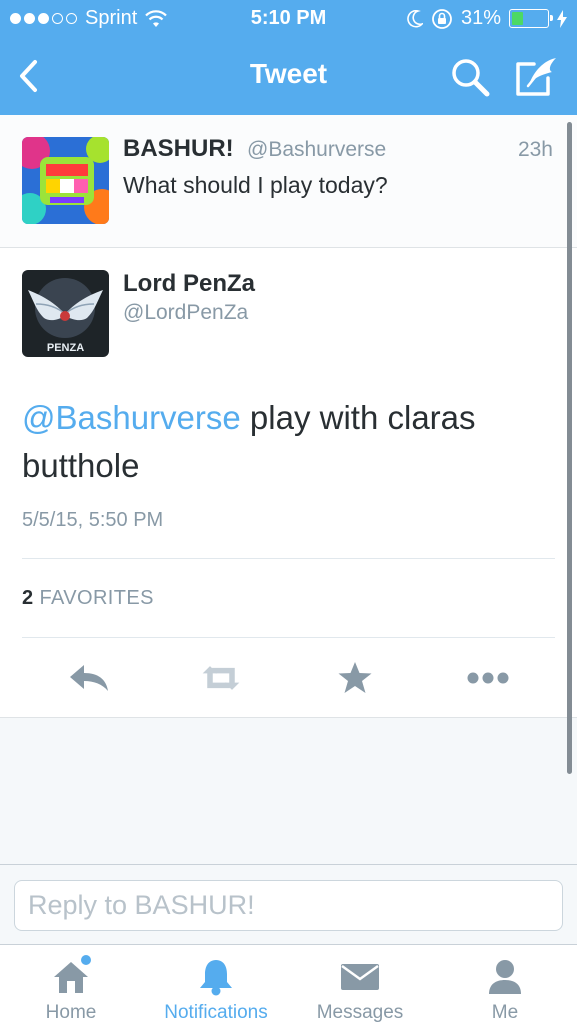 This screenshot has height=1024, width=577. Describe the element at coordinates (178, 149) in the screenshot. I see `author-name: BASHUR!` at that location.